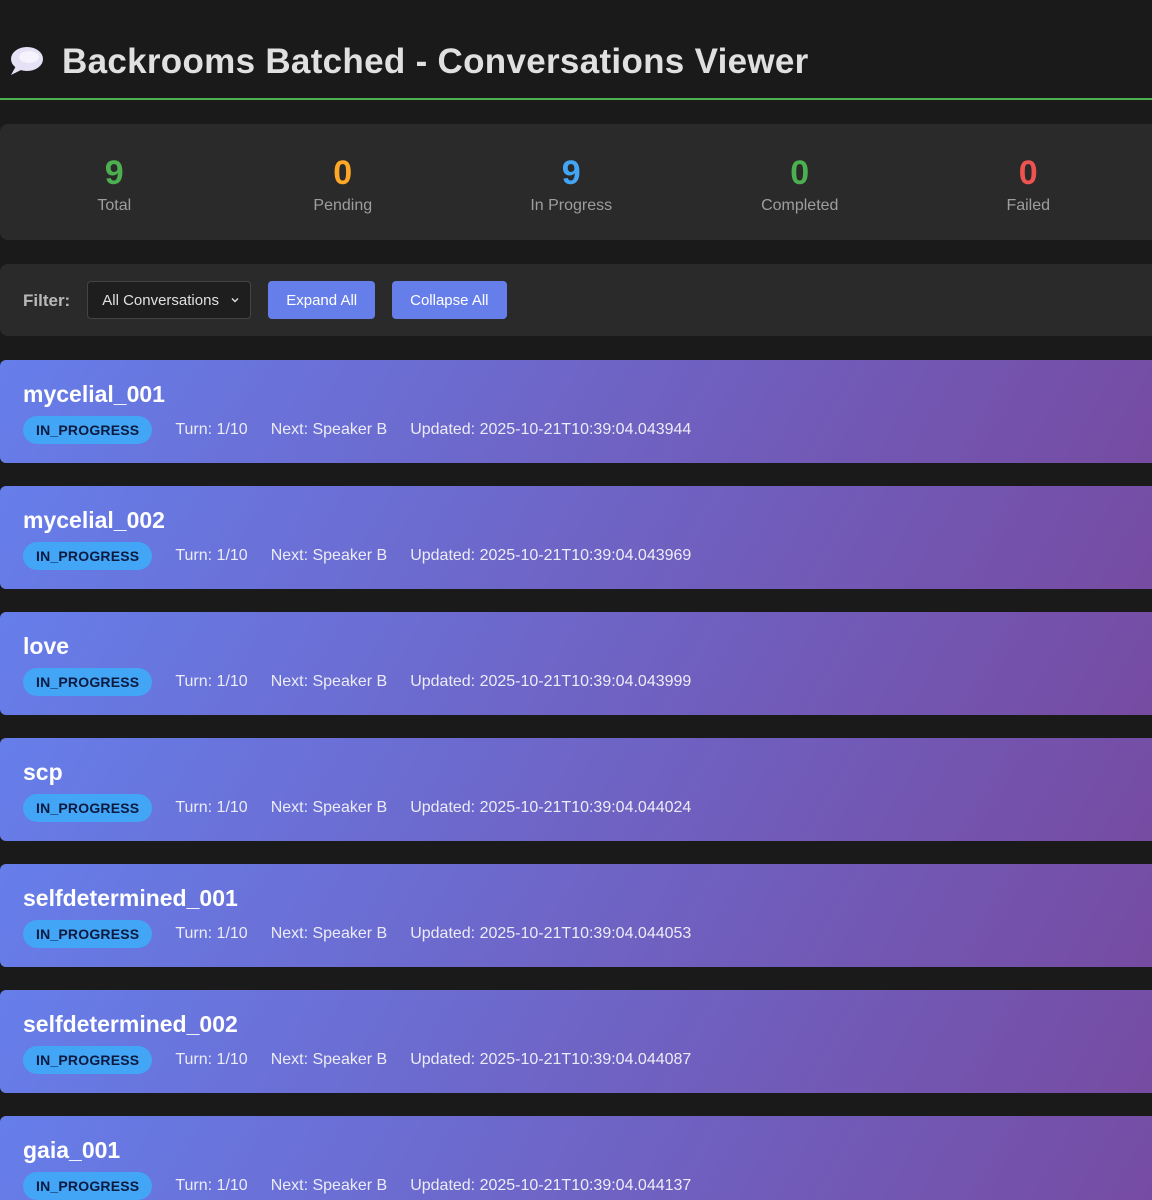  I want to click on conversation-title: love, so click(46, 646).